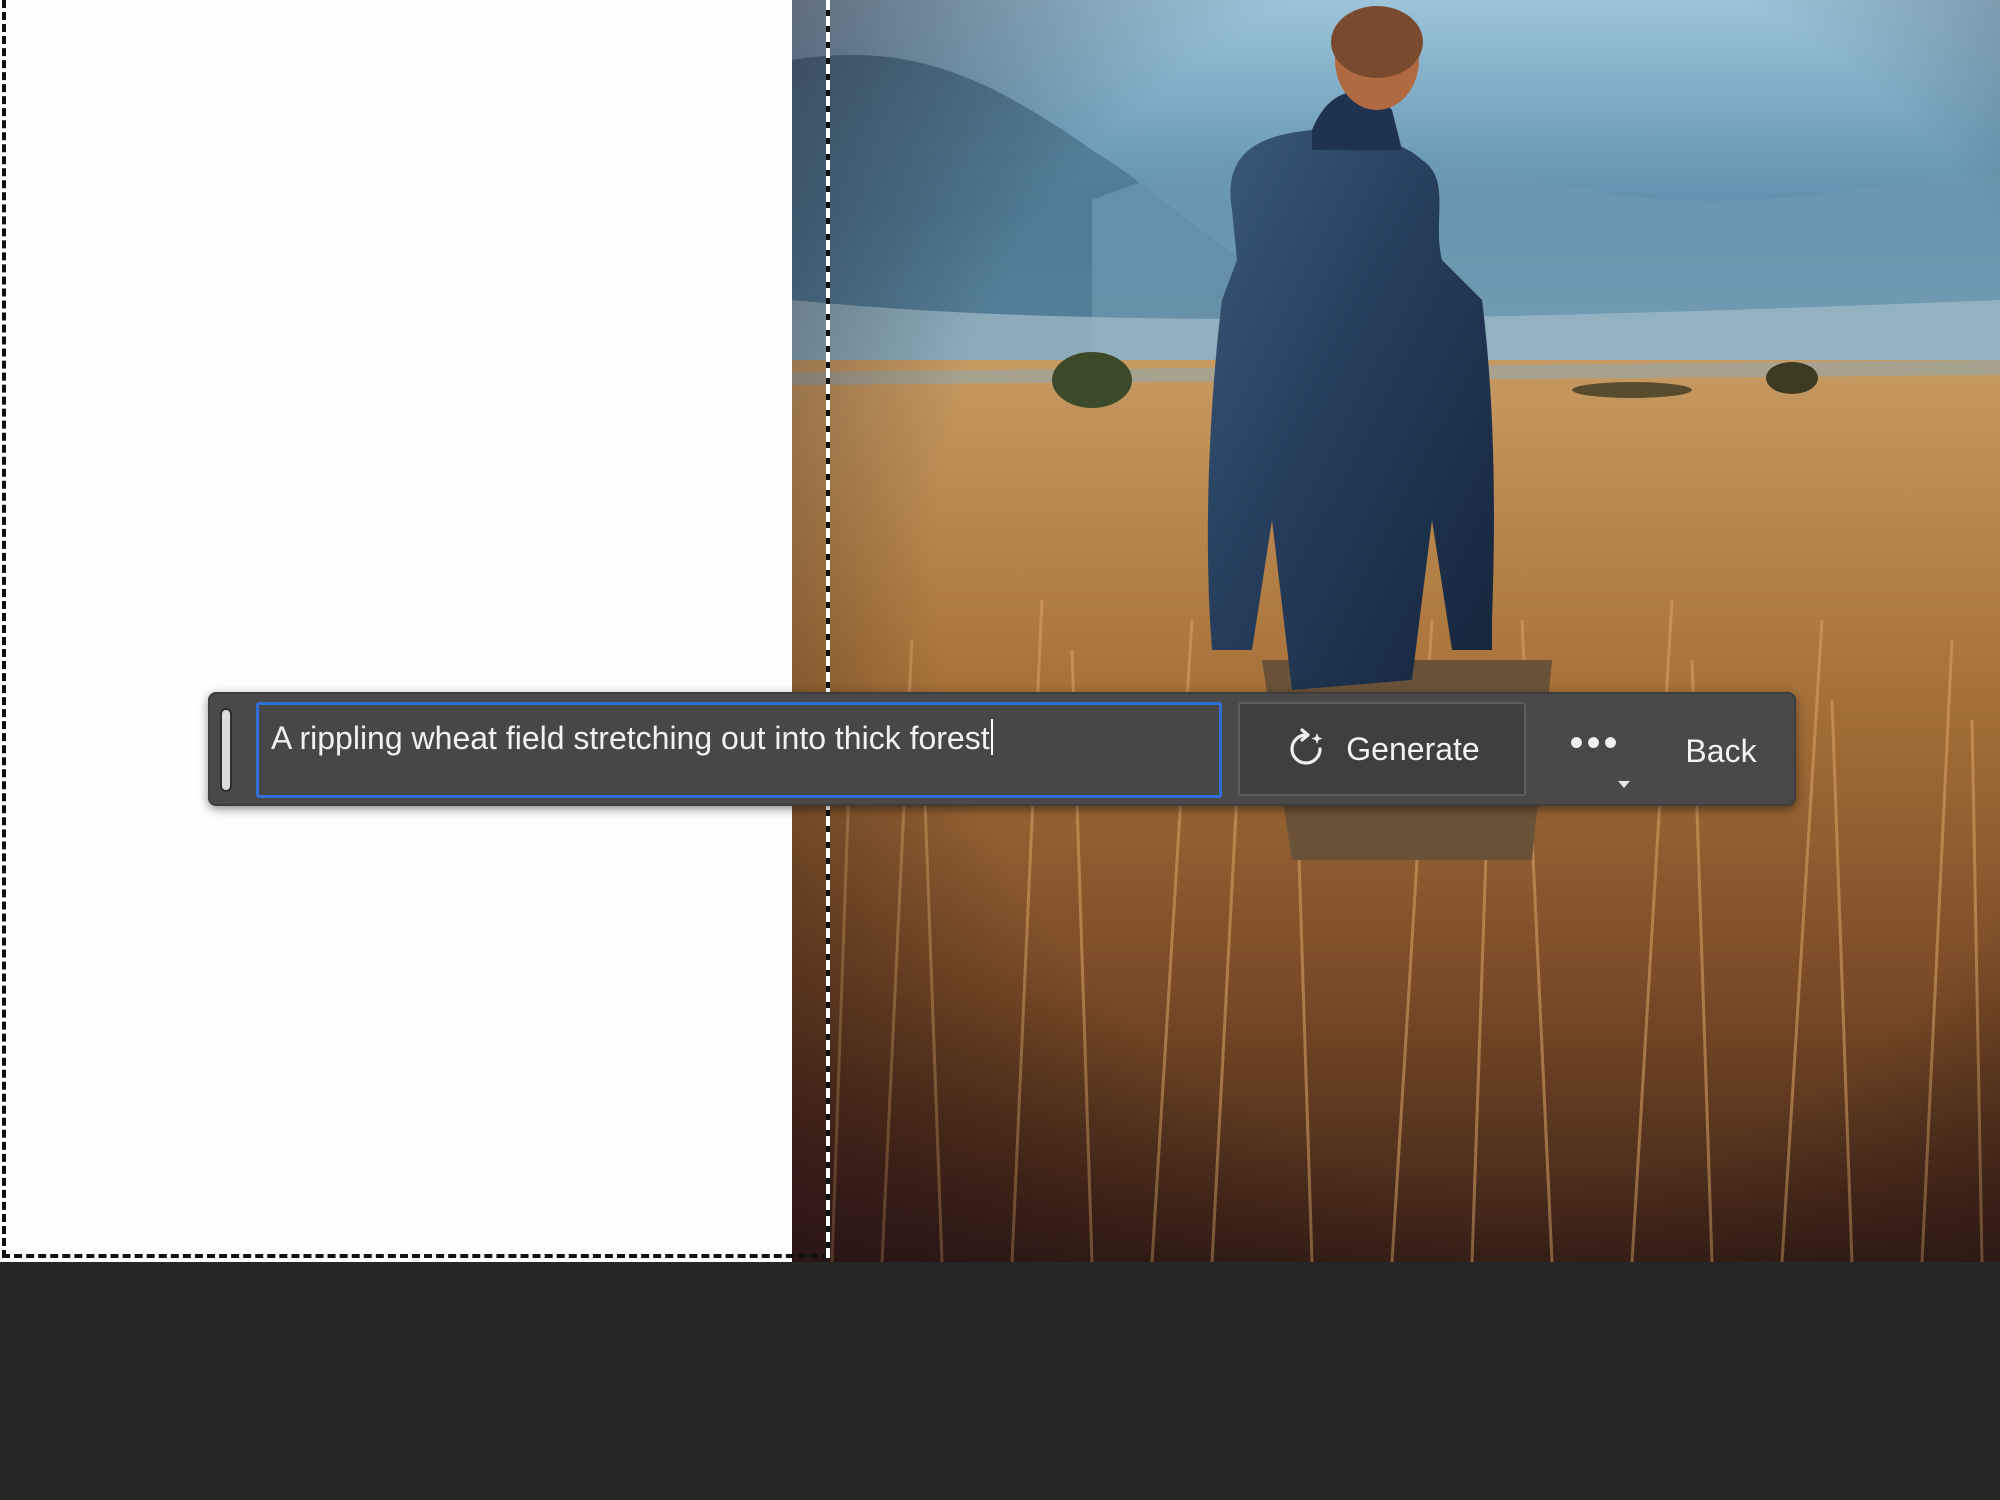 This screenshot has width=2000, height=1500. I want to click on drag-handle, so click(226, 750).